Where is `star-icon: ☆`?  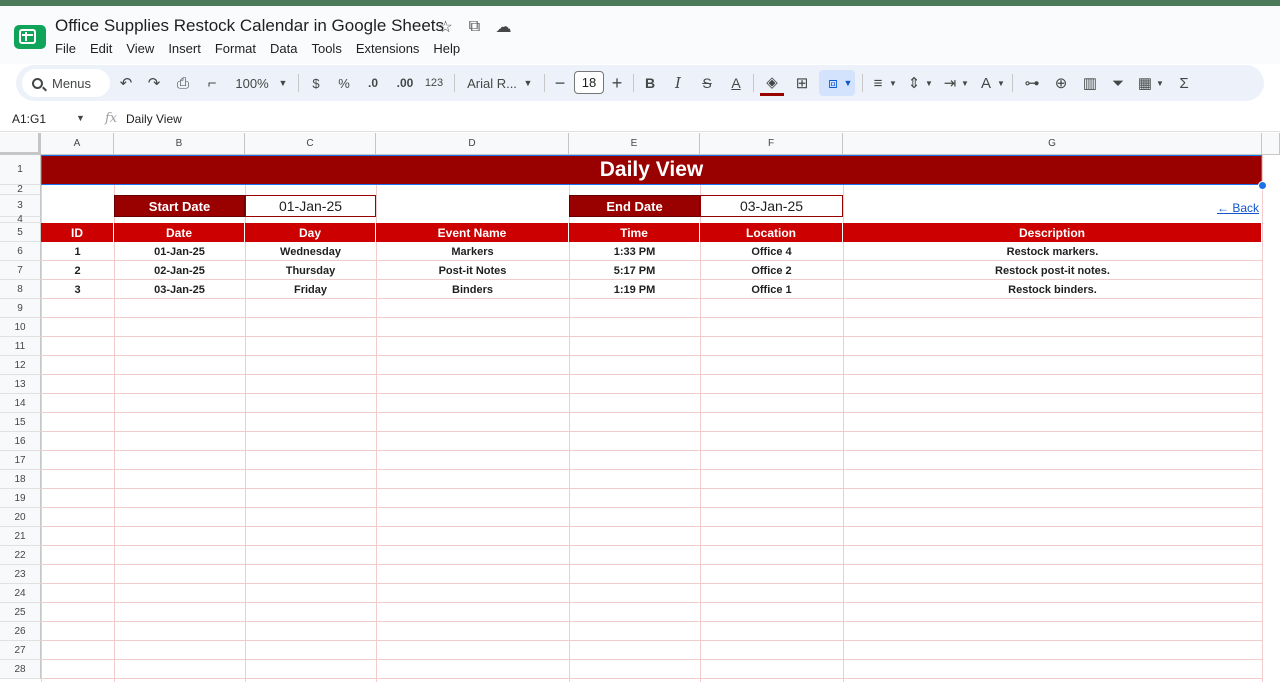 star-icon: ☆ is located at coordinates (445, 27).